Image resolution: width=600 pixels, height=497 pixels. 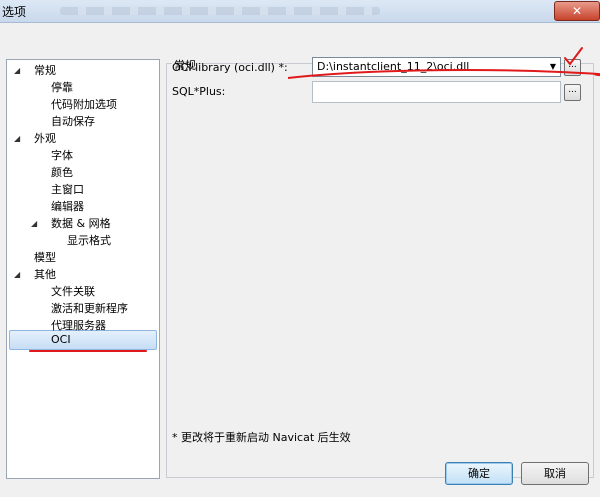 I want to click on annotation-marks, so click(x=443, y=63).